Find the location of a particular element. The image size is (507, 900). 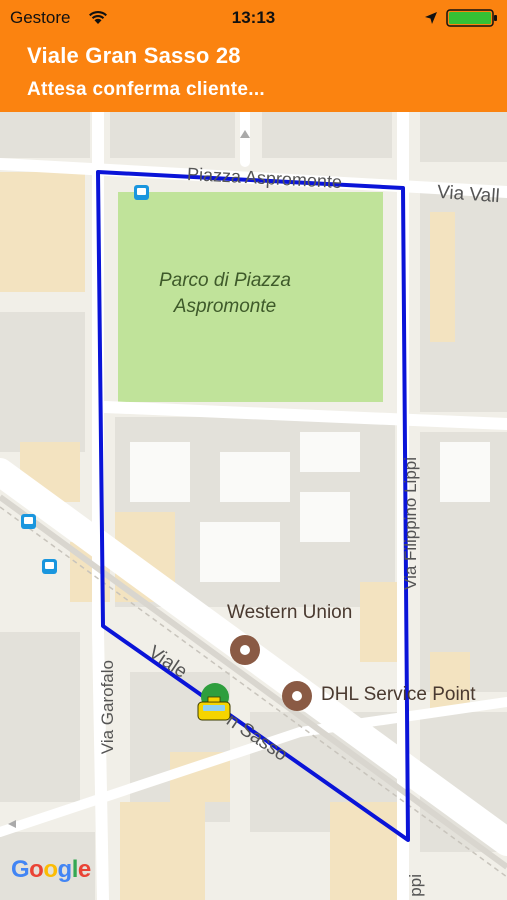

status-bar: Gestore 13:13 is located at coordinates (253, 18).